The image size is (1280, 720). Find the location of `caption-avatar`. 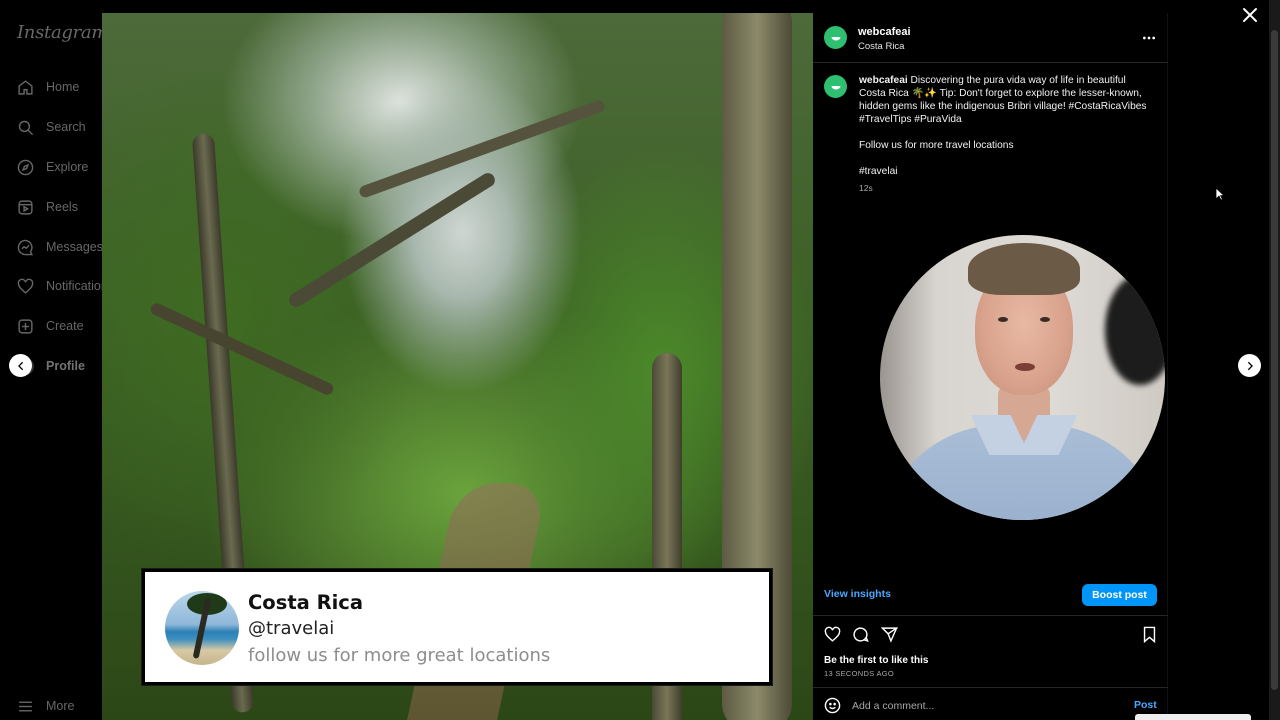

caption-avatar is located at coordinates (835, 86).